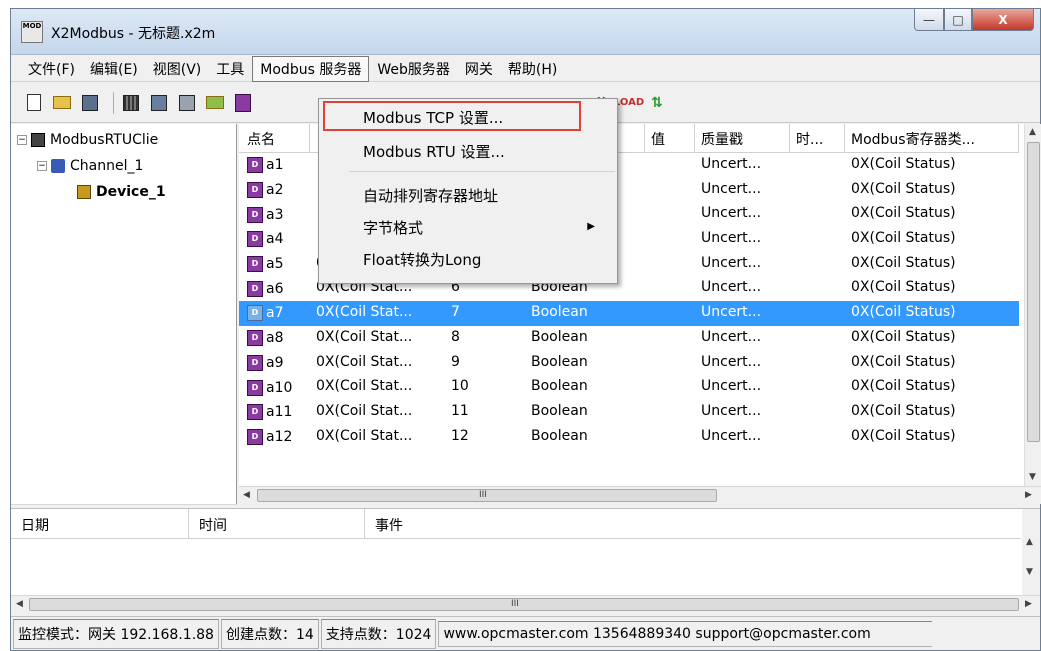  Describe the element at coordinates (274, 138) in the screenshot. I see `column-header: 点名` at that location.